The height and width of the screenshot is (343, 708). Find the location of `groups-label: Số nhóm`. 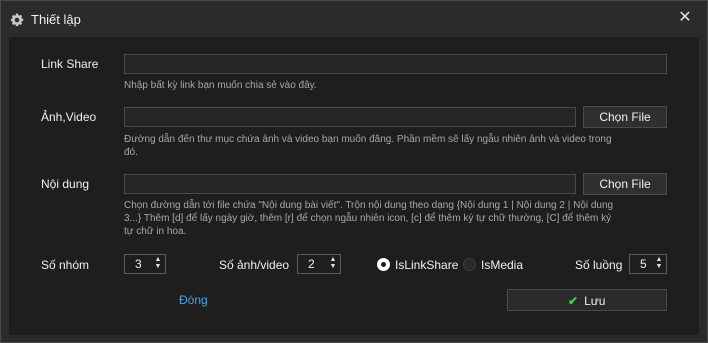

groups-label: Số nhóm is located at coordinates (65, 265).